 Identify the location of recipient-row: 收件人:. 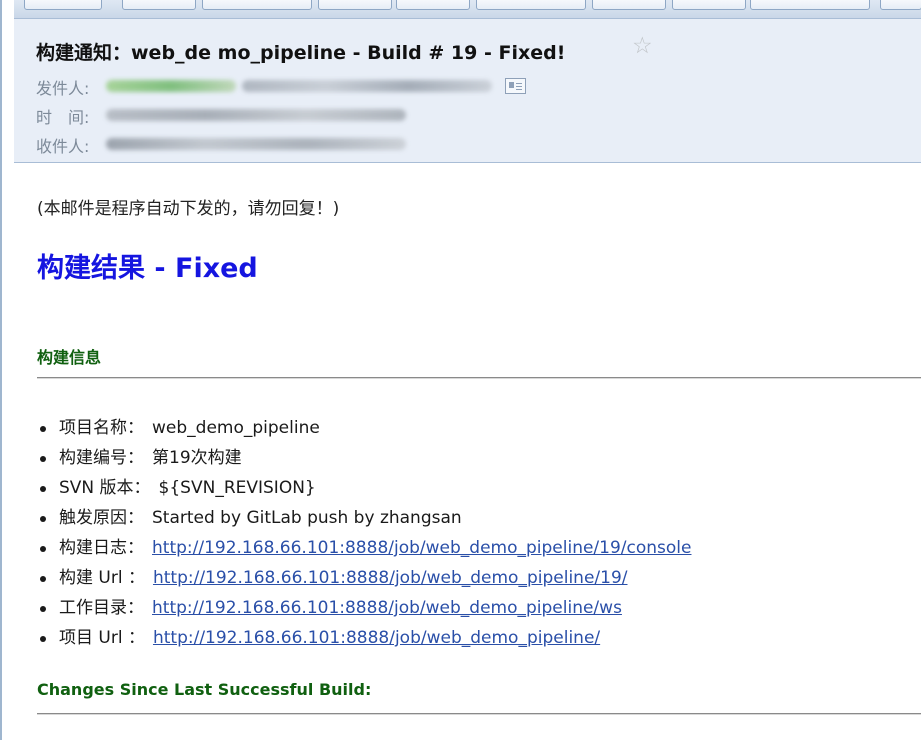
(69, 145).